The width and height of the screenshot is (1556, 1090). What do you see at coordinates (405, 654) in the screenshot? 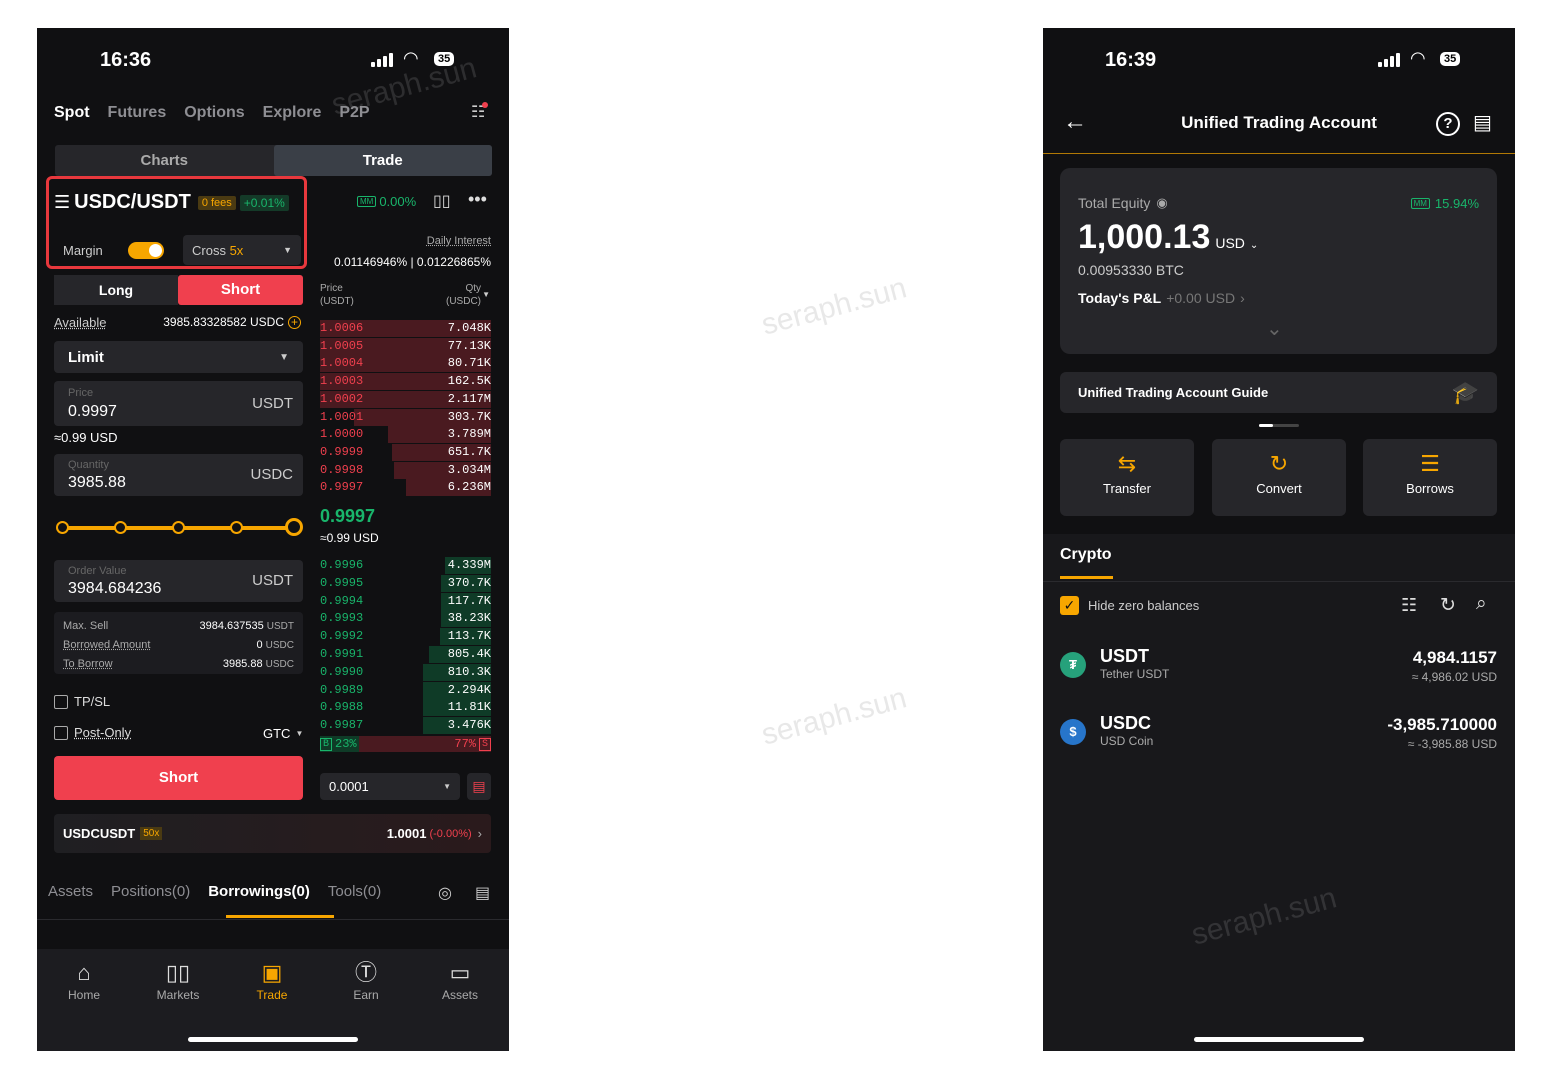
I see `bid-row: 0.9991 805.4K` at bounding box center [405, 654].